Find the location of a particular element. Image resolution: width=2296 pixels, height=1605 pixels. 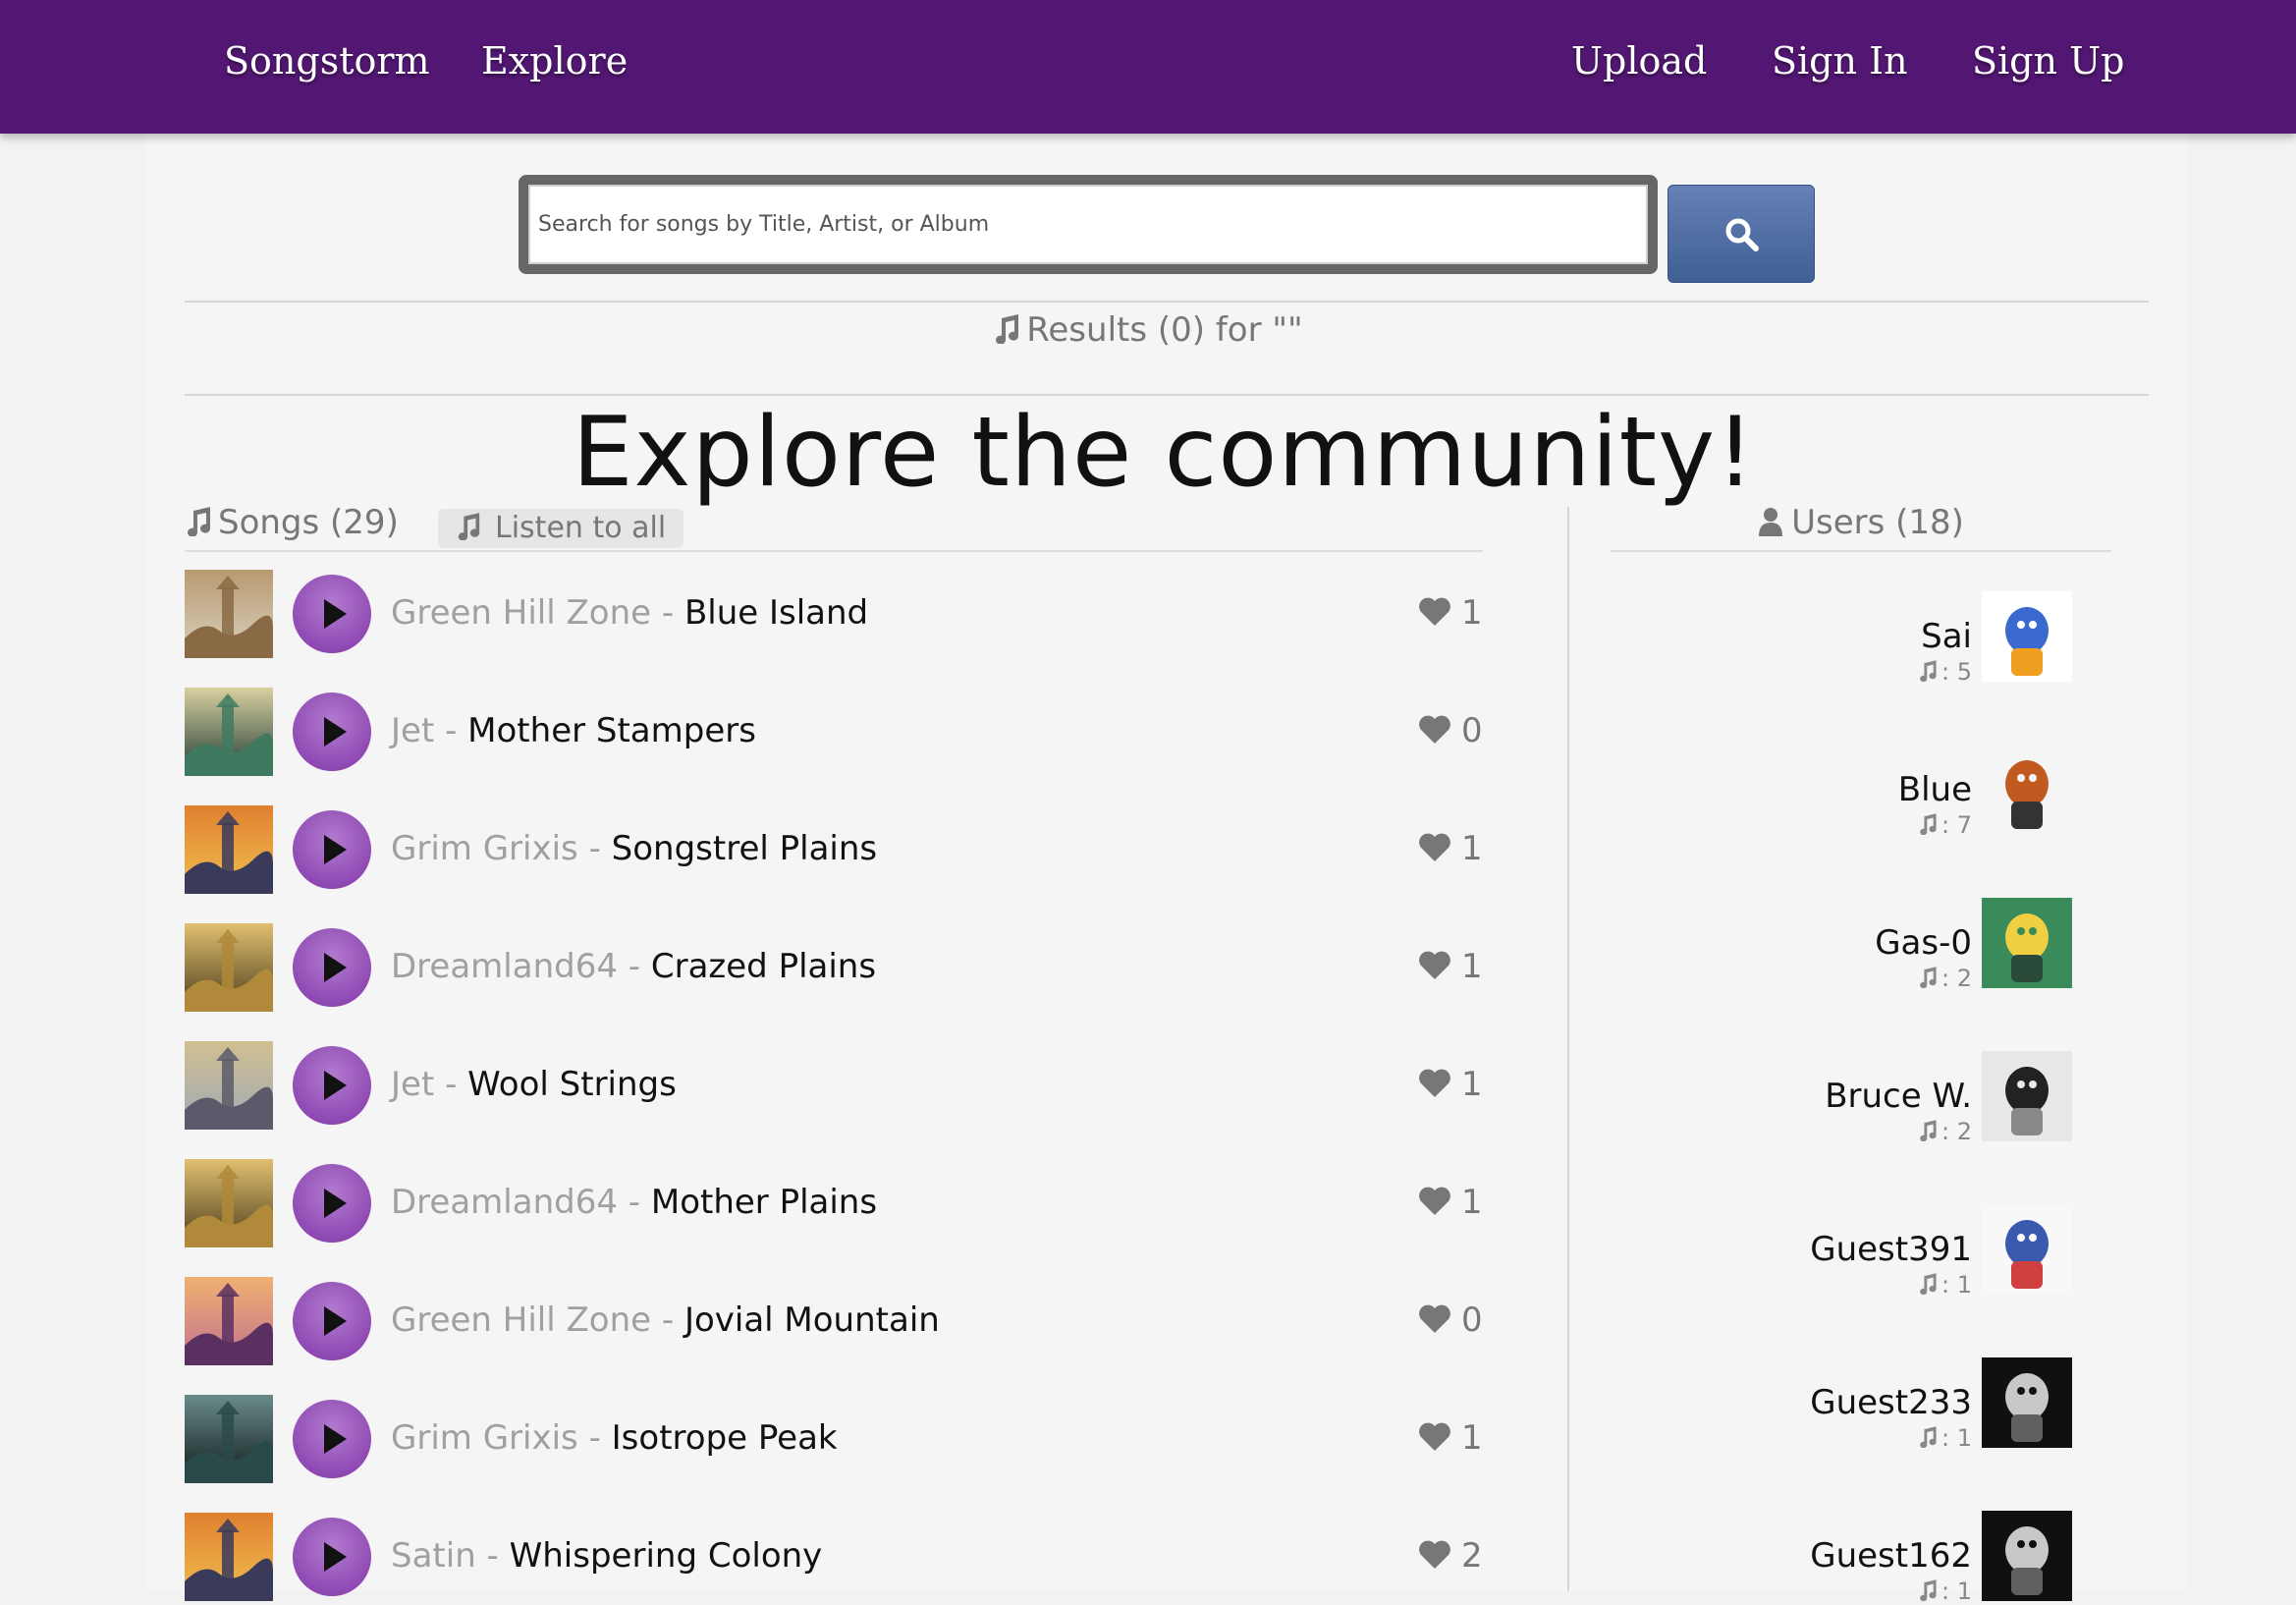

results-text: Results (0) for "" is located at coordinates (1164, 330).